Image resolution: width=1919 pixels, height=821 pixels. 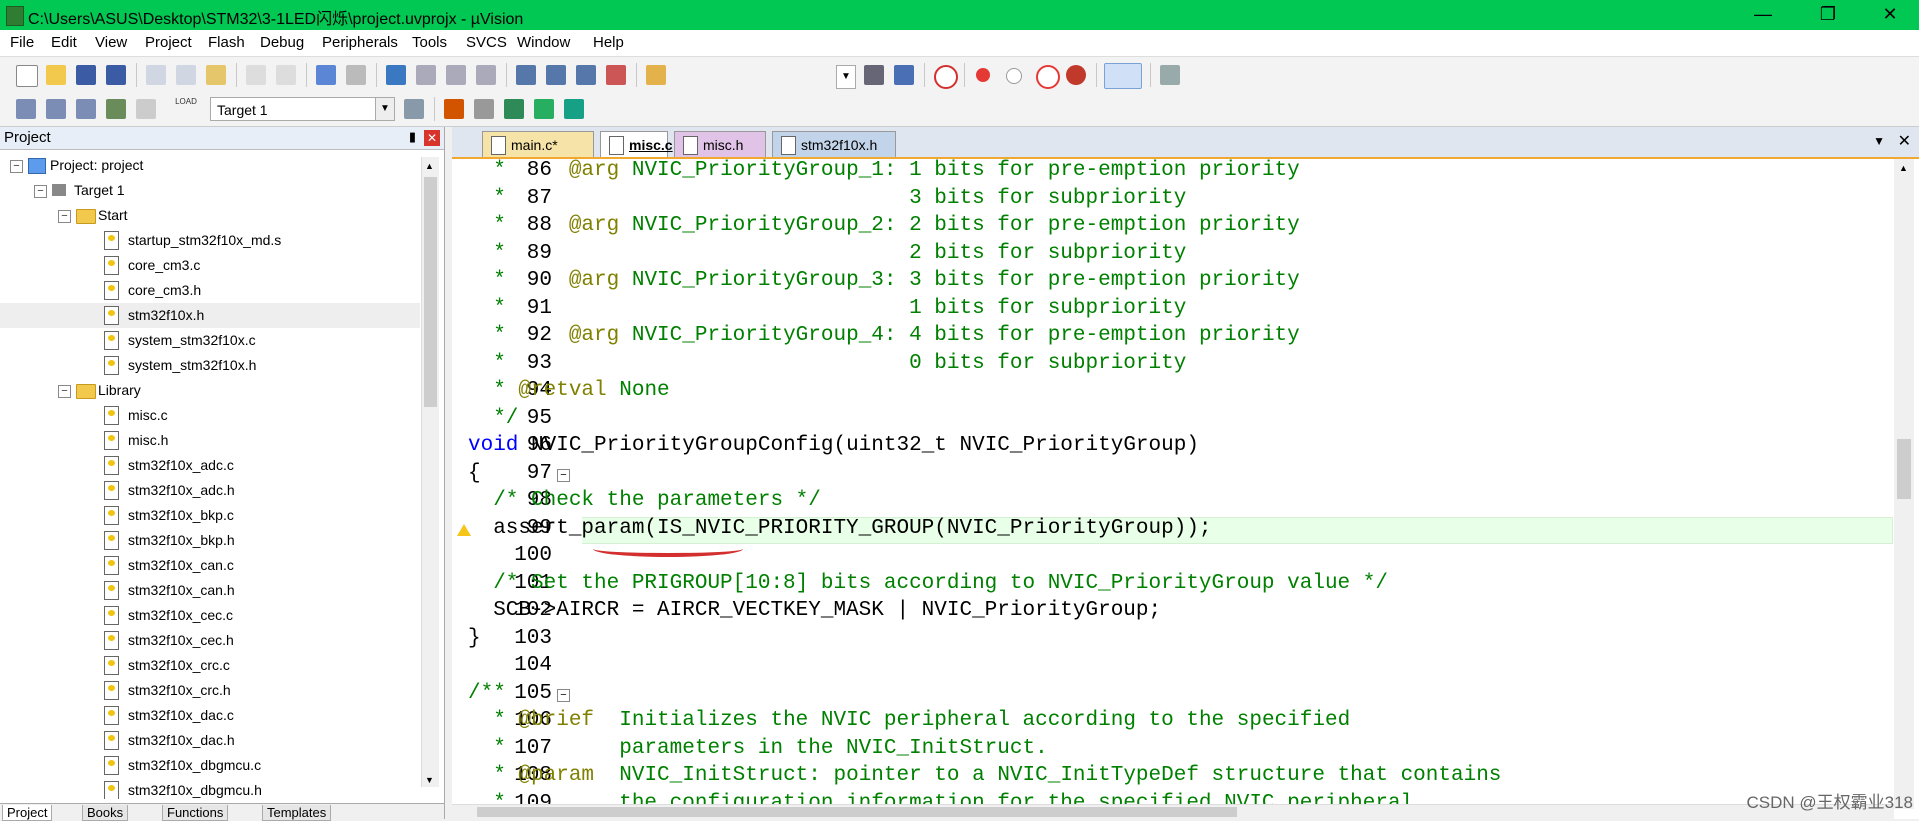 What do you see at coordinates (210, 415) in the screenshot?
I see `tree-file: misc.c` at bounding box center [210, 415].